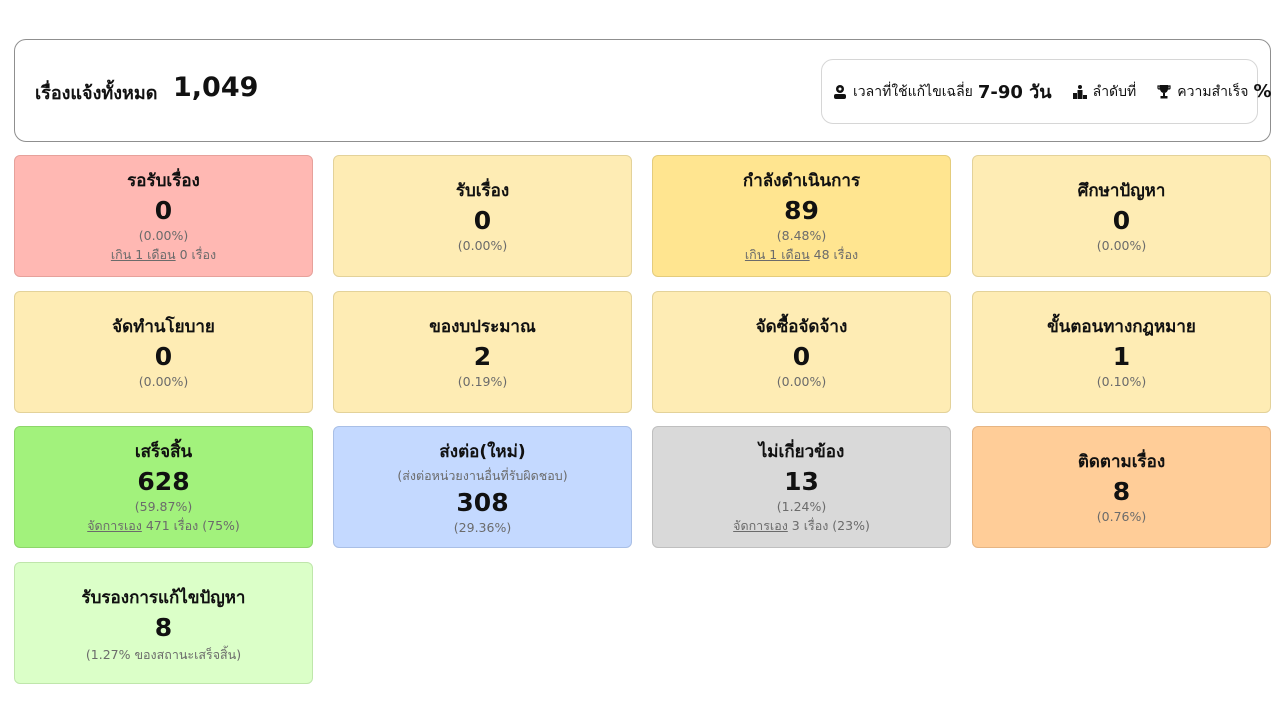 The width and height of the screenshot is (1280, 720). I want to click on card-value: 628, so click(163, 481).